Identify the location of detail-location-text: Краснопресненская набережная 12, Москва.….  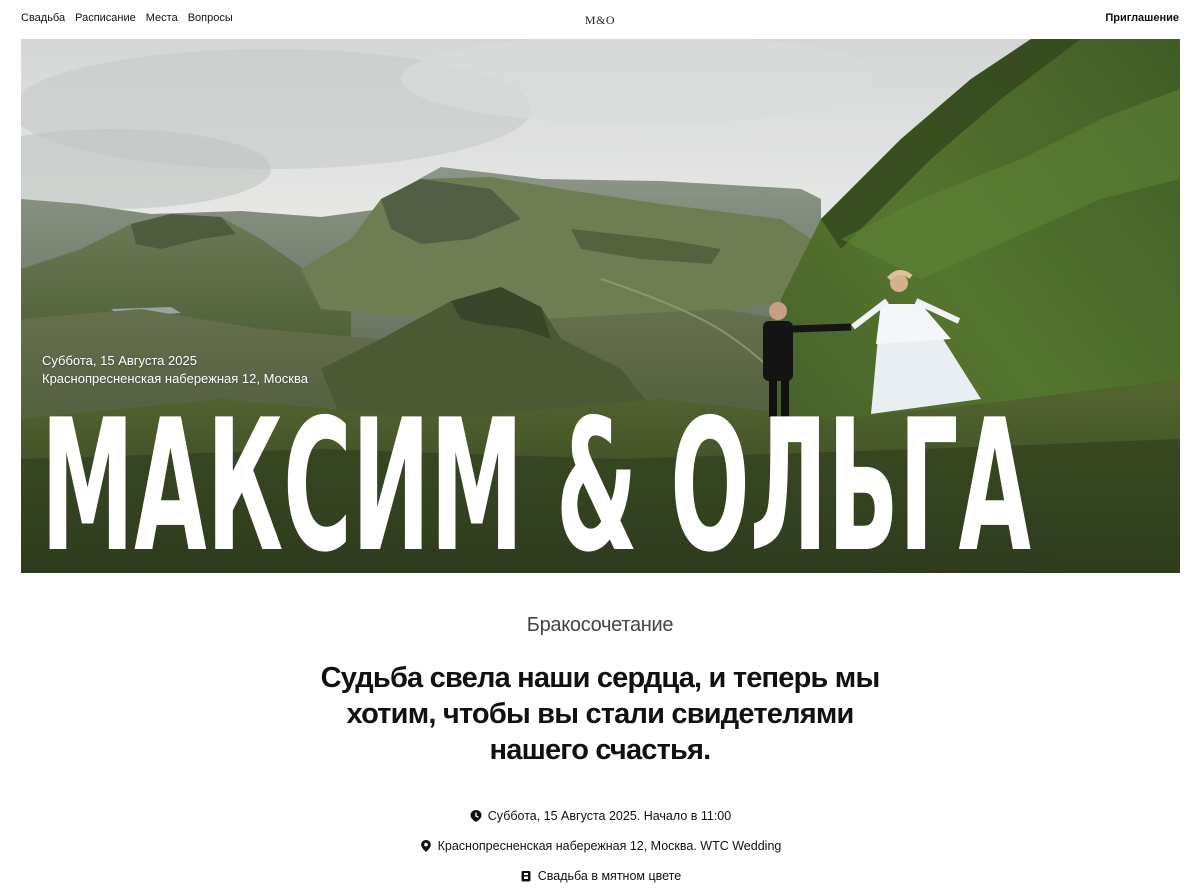
(609, 846).